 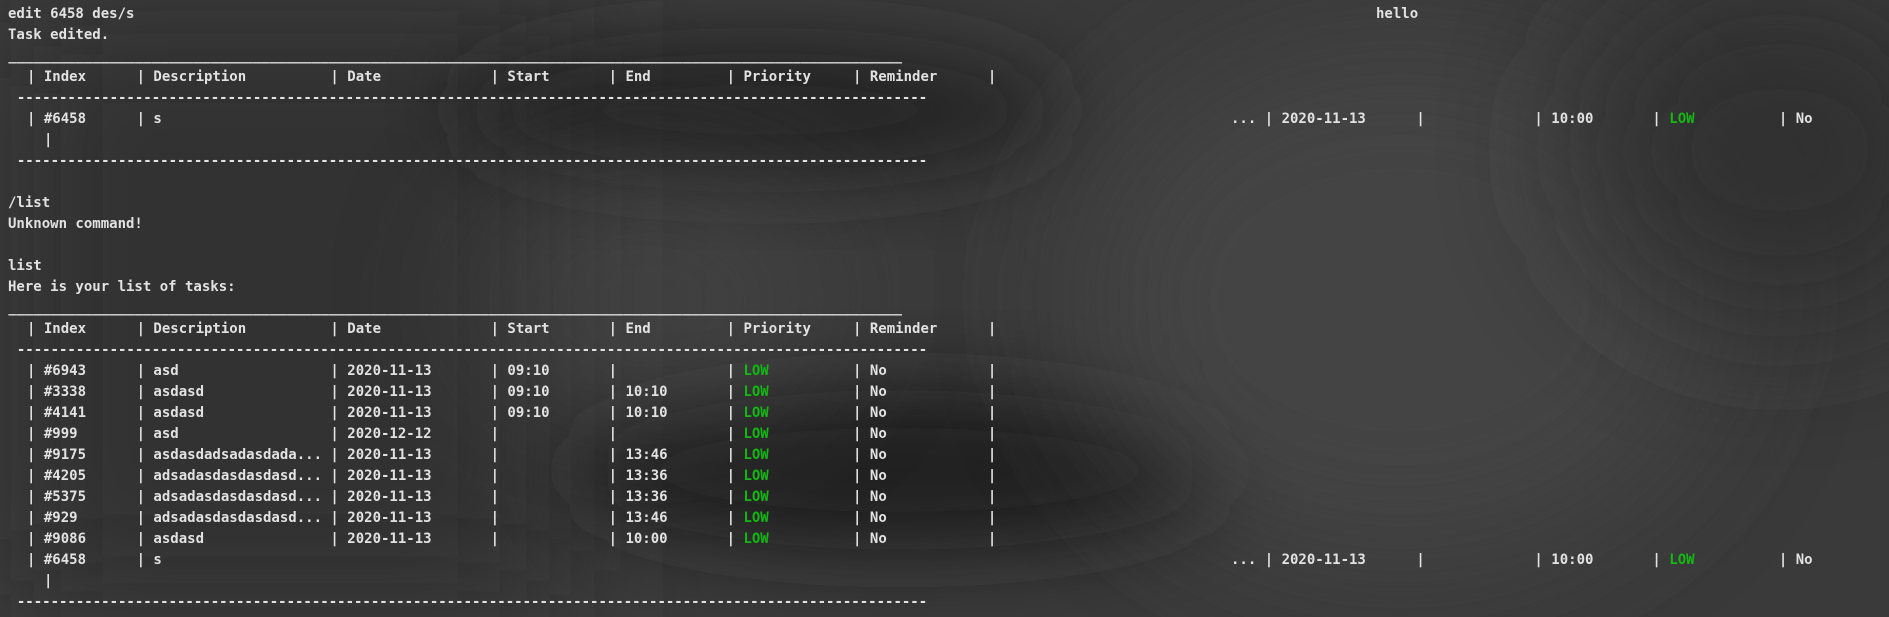 What do you see at coordinates (385, 434) in the screenshot?
I see `row-cells: | #999 | asd | 2020-12-12 | | |` at bounding box center [385, 434].